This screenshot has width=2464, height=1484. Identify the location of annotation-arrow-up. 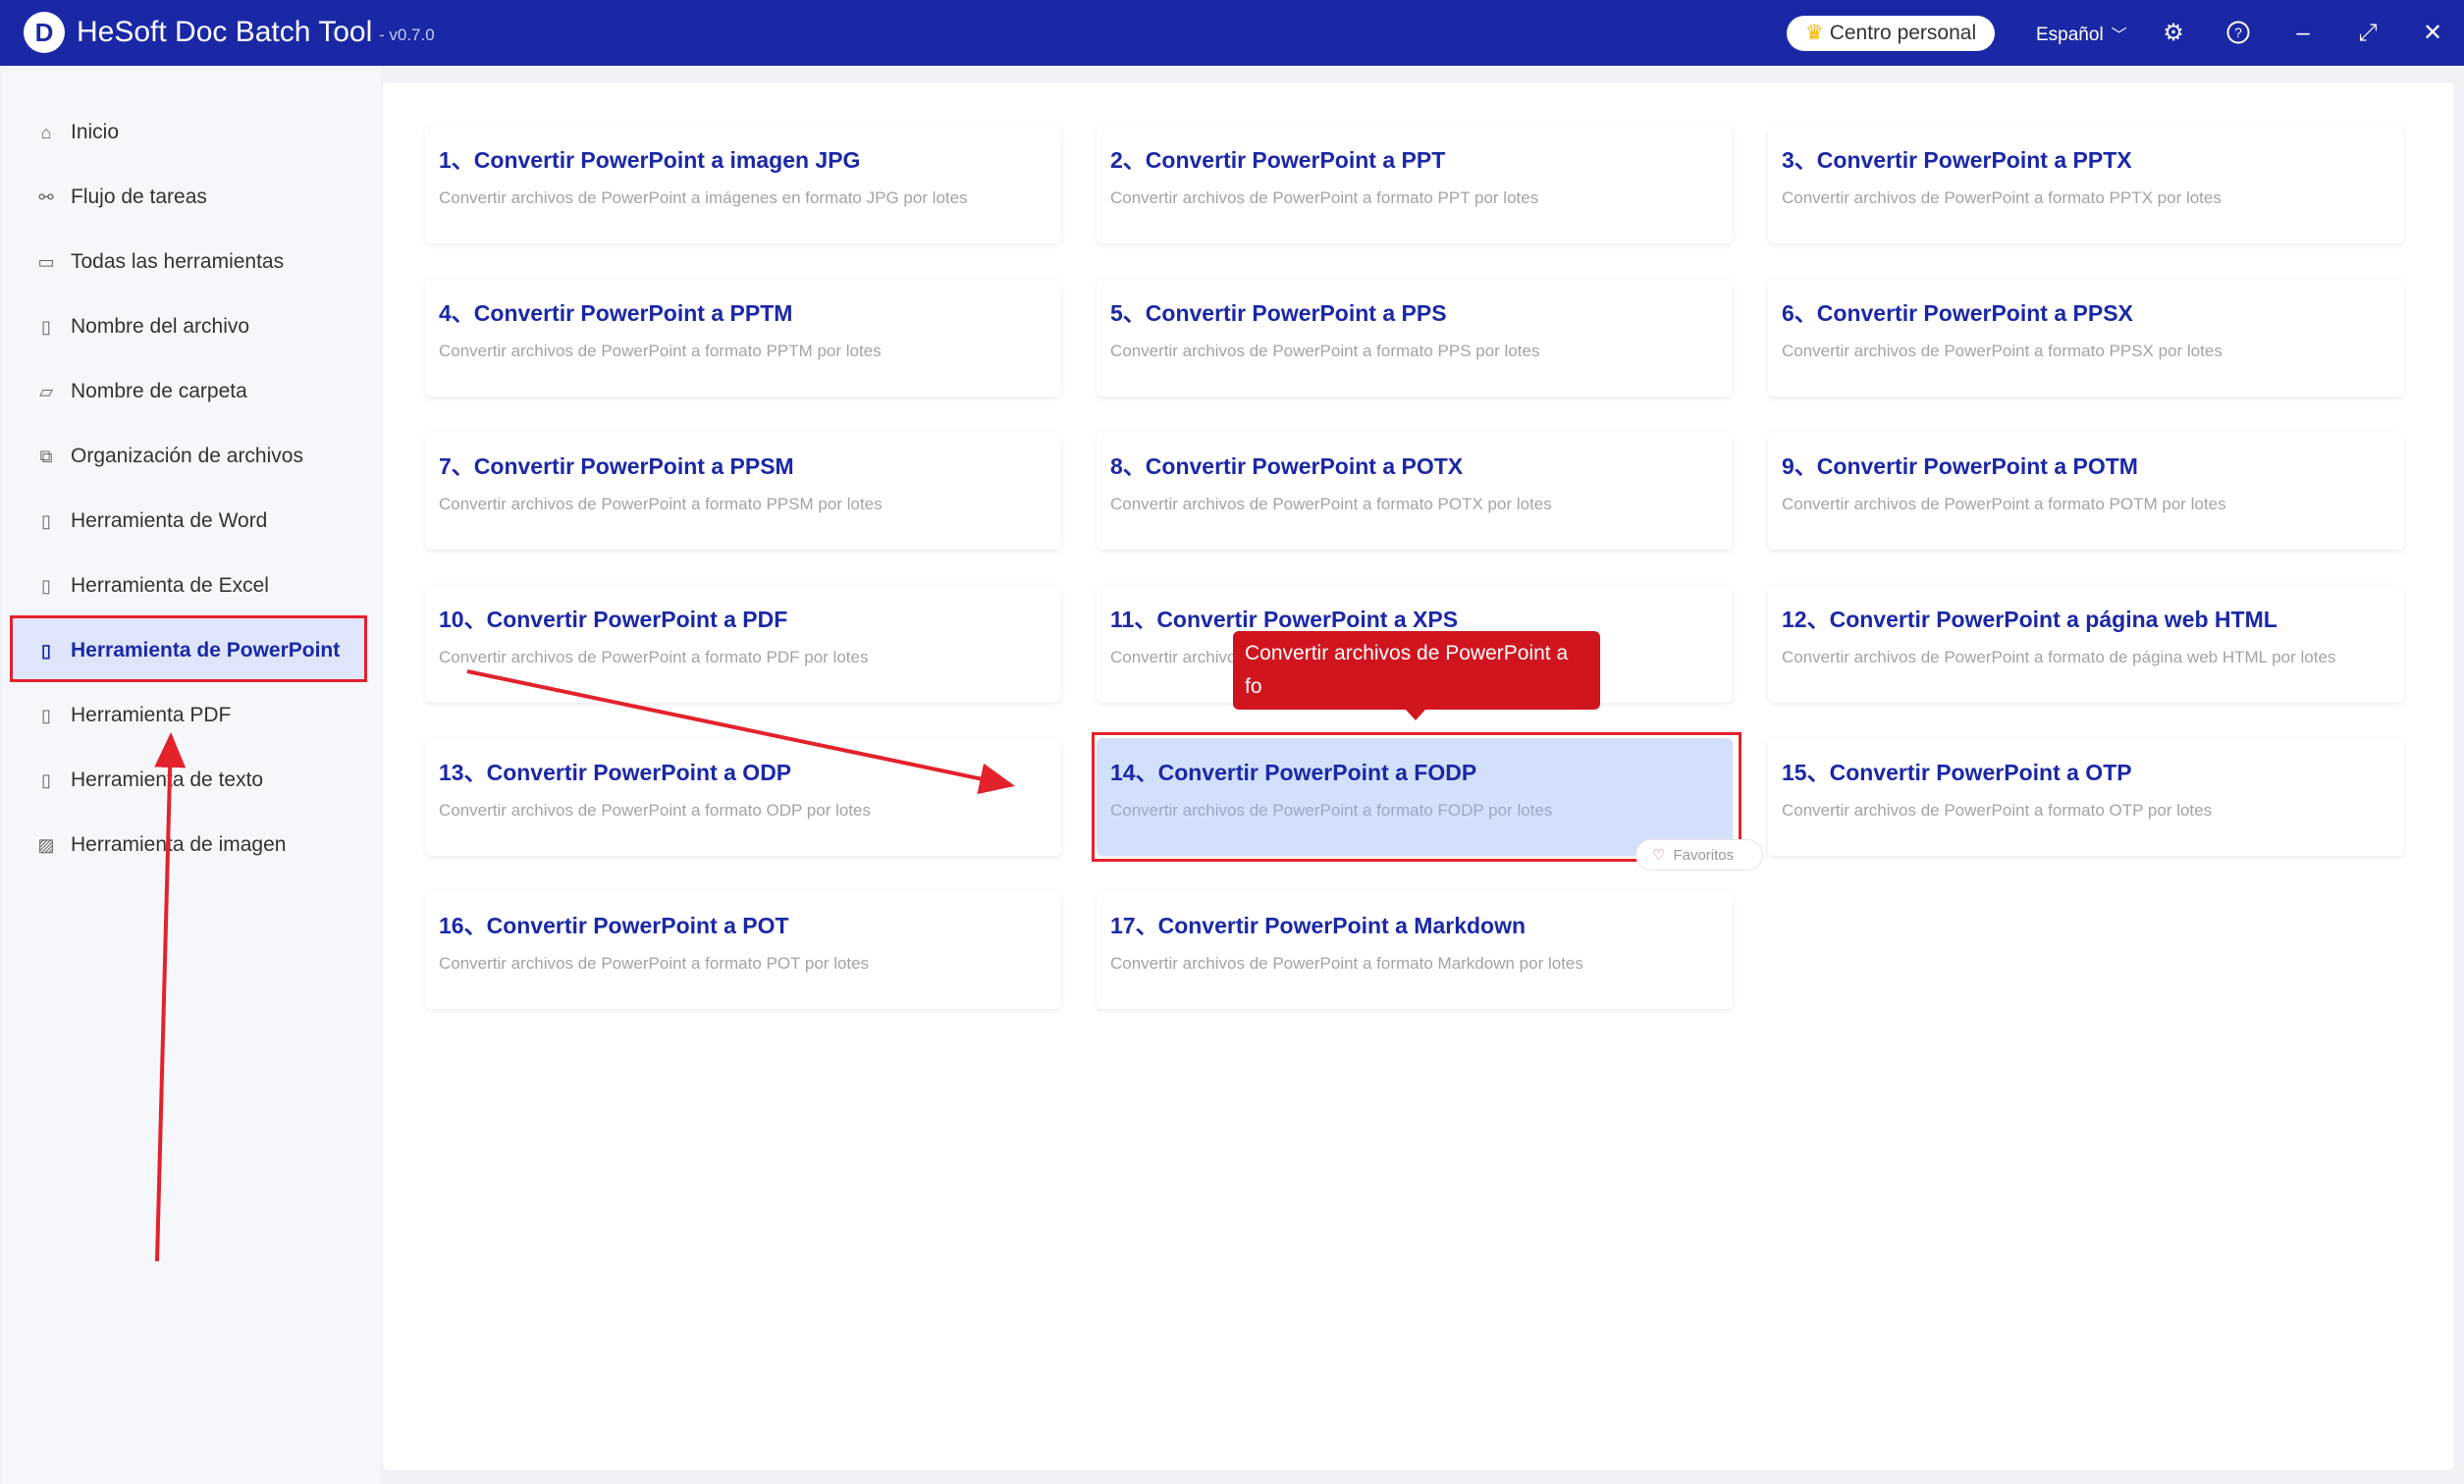
(170, 997).